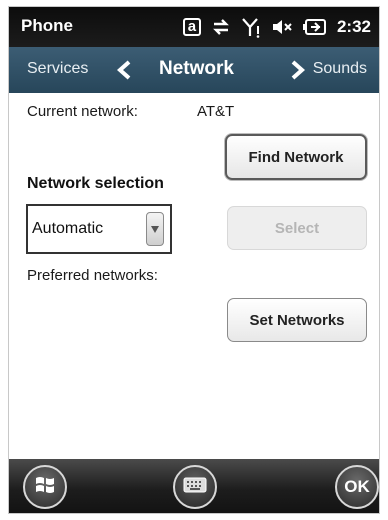  I want to click on app-title: Phone, so click(47, 26).